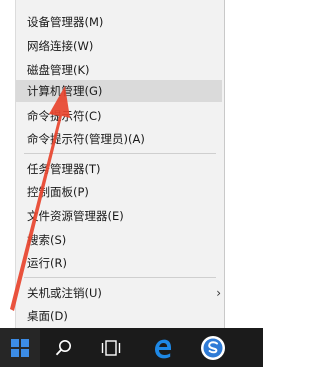 The width and height of the screenshot is (320, 367). Describe the element at coordinates (123, 139) in the screenshot. I see `menu-item-command-prompt-admin: 命令提示符(管理员)(A)` at that location.